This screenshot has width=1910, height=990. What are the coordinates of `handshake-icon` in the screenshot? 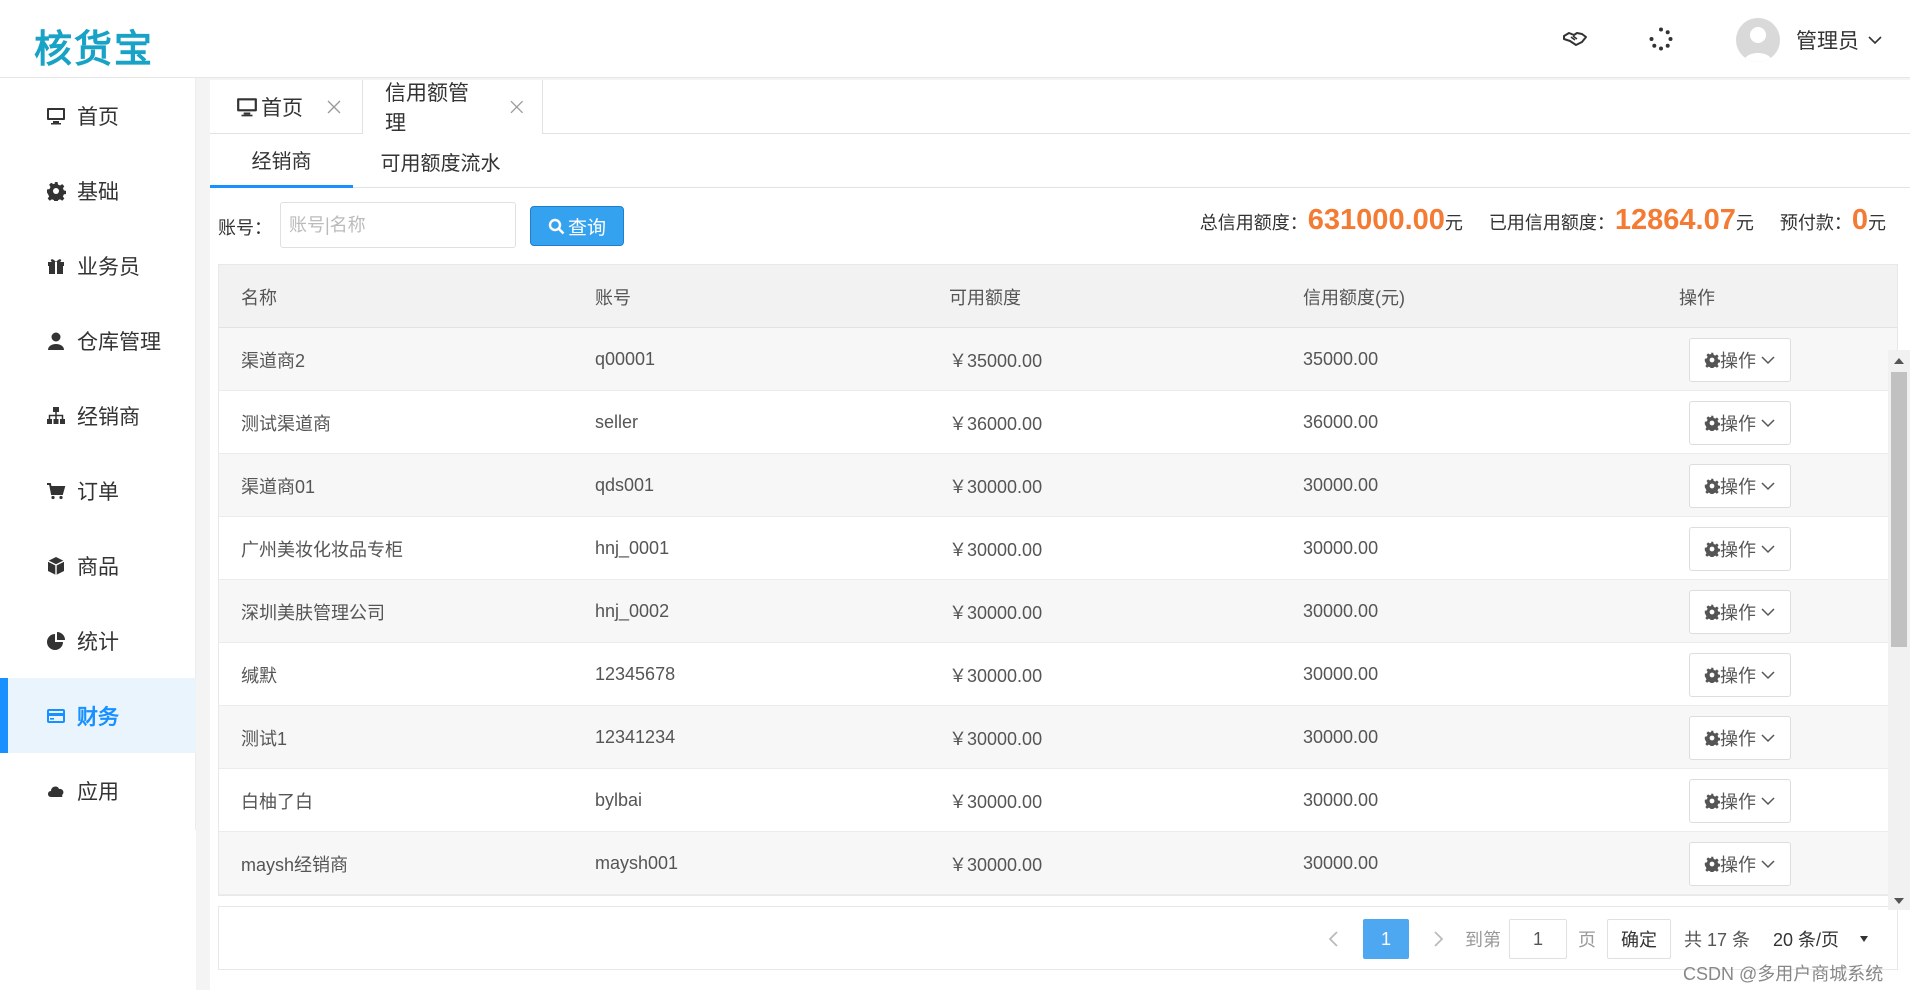 It's located at (1575, 39).